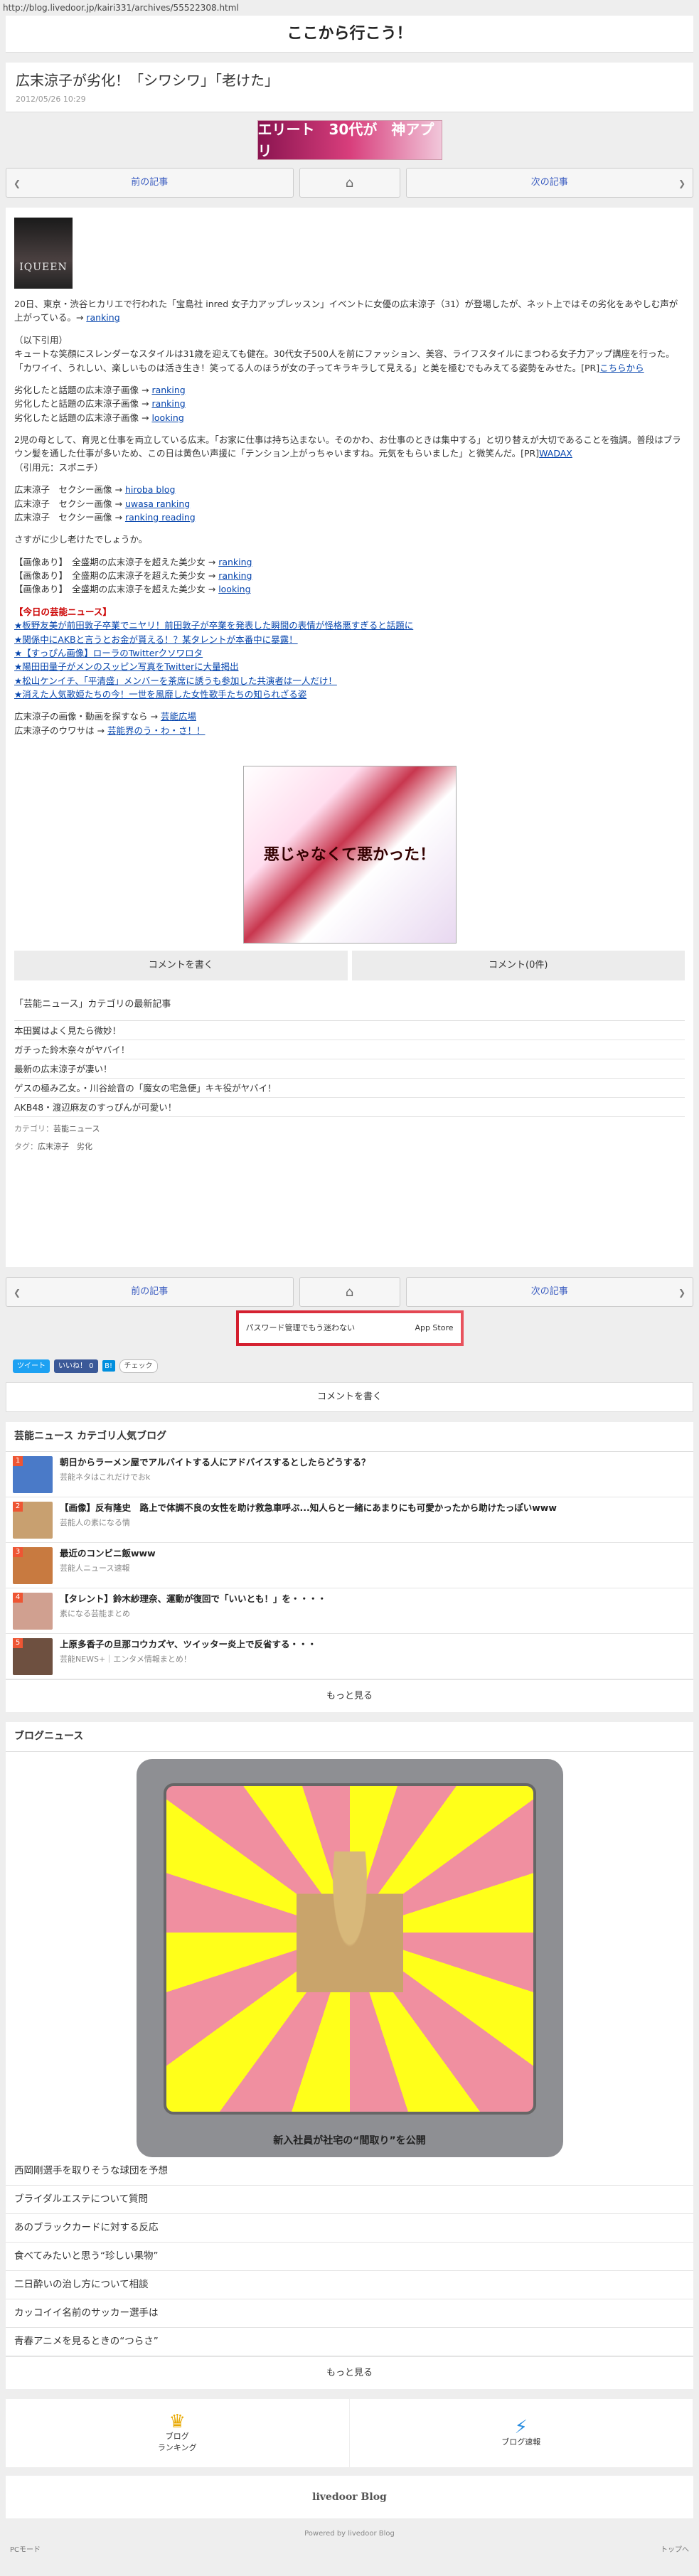 This screenshot has width=699, height=2576. What do you see at coordinates (63, 1068) in the screenshot?
I see `list-item-label: 最新の広末涼子が凄い！` at bounding box center [63, 1068].